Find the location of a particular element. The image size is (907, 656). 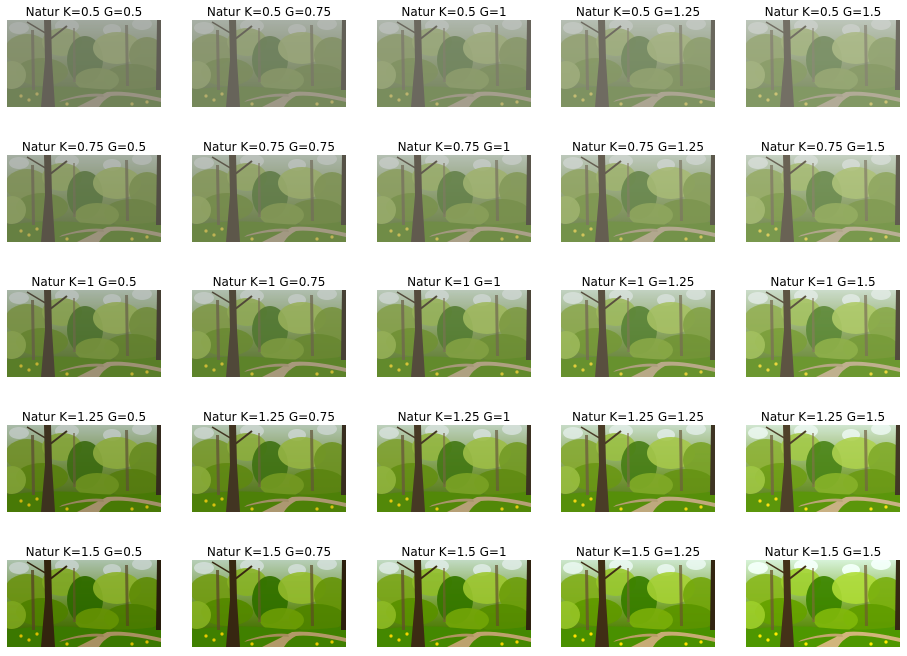

panel: Natur K=0.5 G=0.75 is located at coordinates (269, 55).